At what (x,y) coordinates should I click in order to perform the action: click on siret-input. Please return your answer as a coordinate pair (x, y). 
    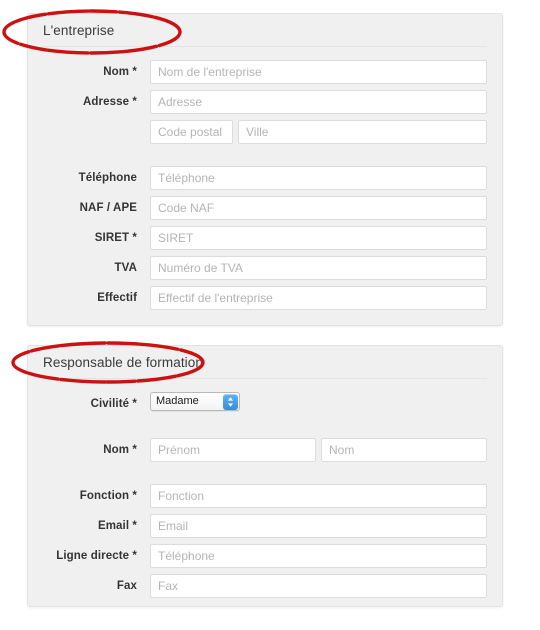
    Looking at the image, I should click on (318, 238).